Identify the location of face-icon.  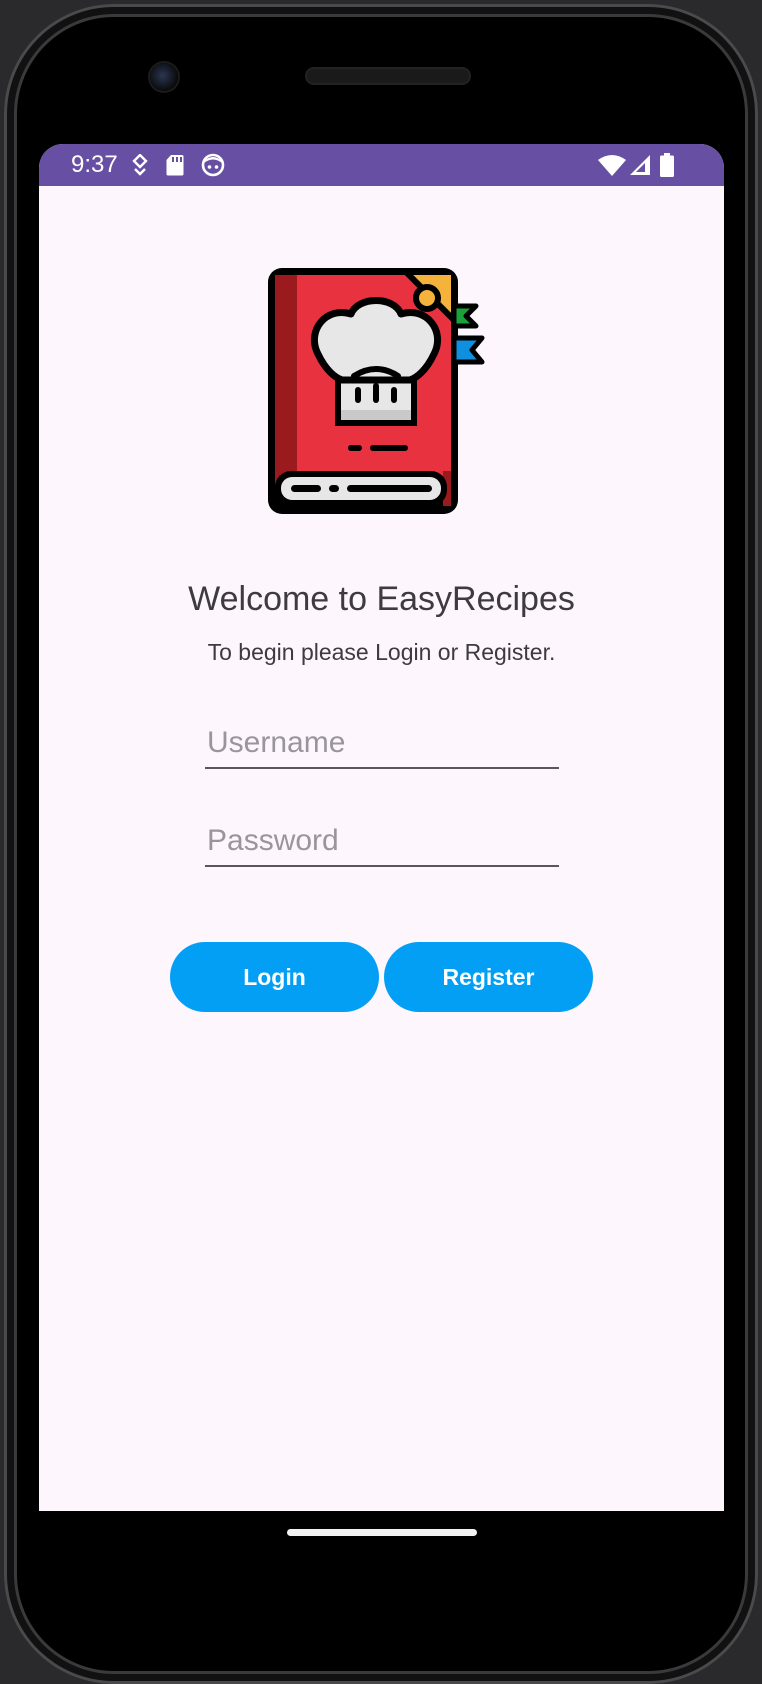
(213, 165).